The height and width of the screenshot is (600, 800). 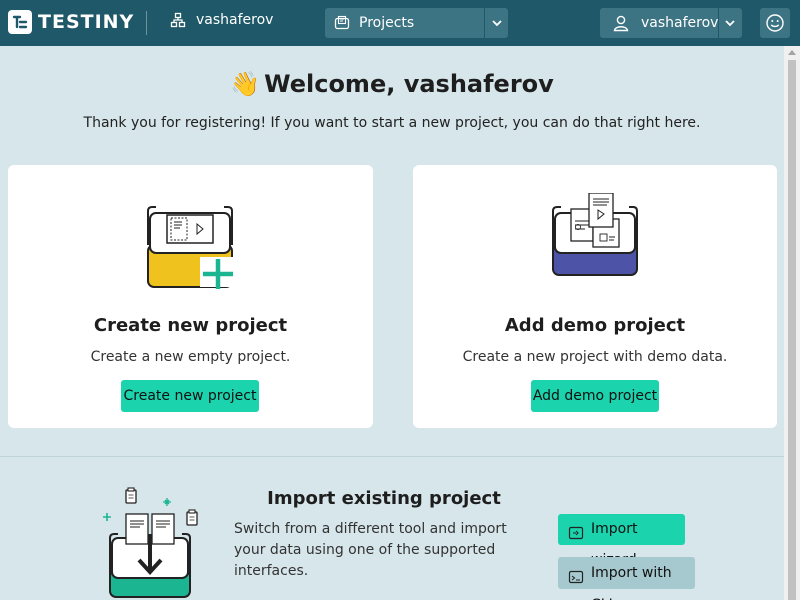 What do you see at coordinates (631, 582) in the screenshot?
I see `import-cli-label: Import with CLI` at bounding box center [631, 582].